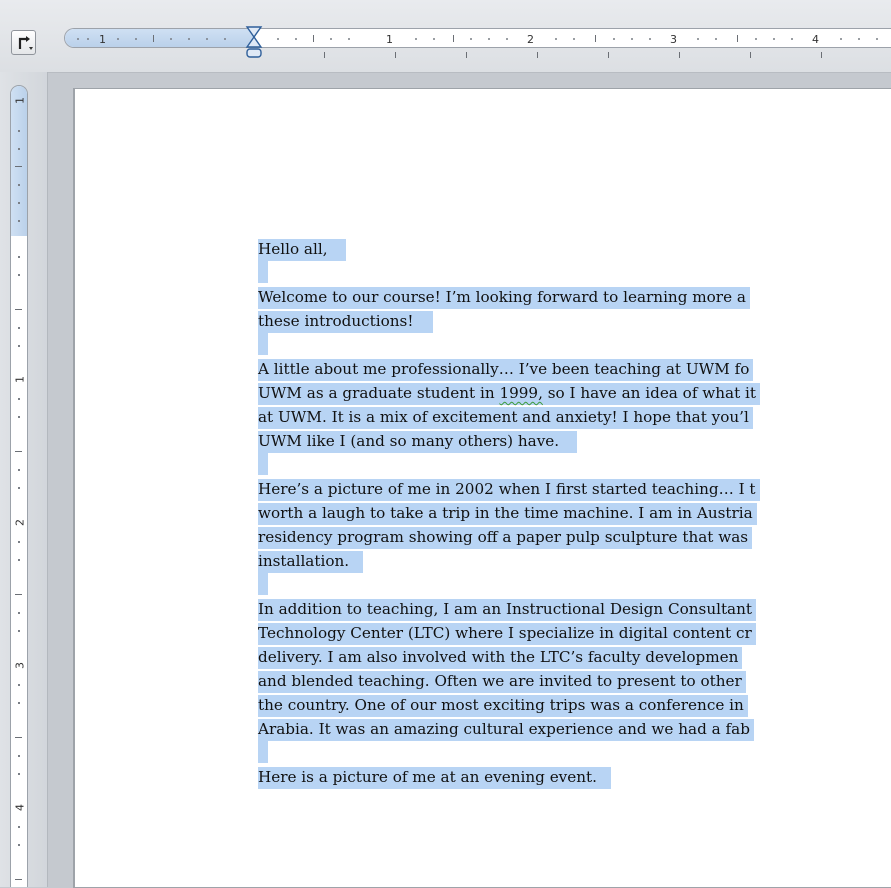 The width and height of the screenshot is (891, 888). Describe the element at coordinates (346, 322) in the screenshot. I see `paragraph-welcome-line: these introductions!` at that location.